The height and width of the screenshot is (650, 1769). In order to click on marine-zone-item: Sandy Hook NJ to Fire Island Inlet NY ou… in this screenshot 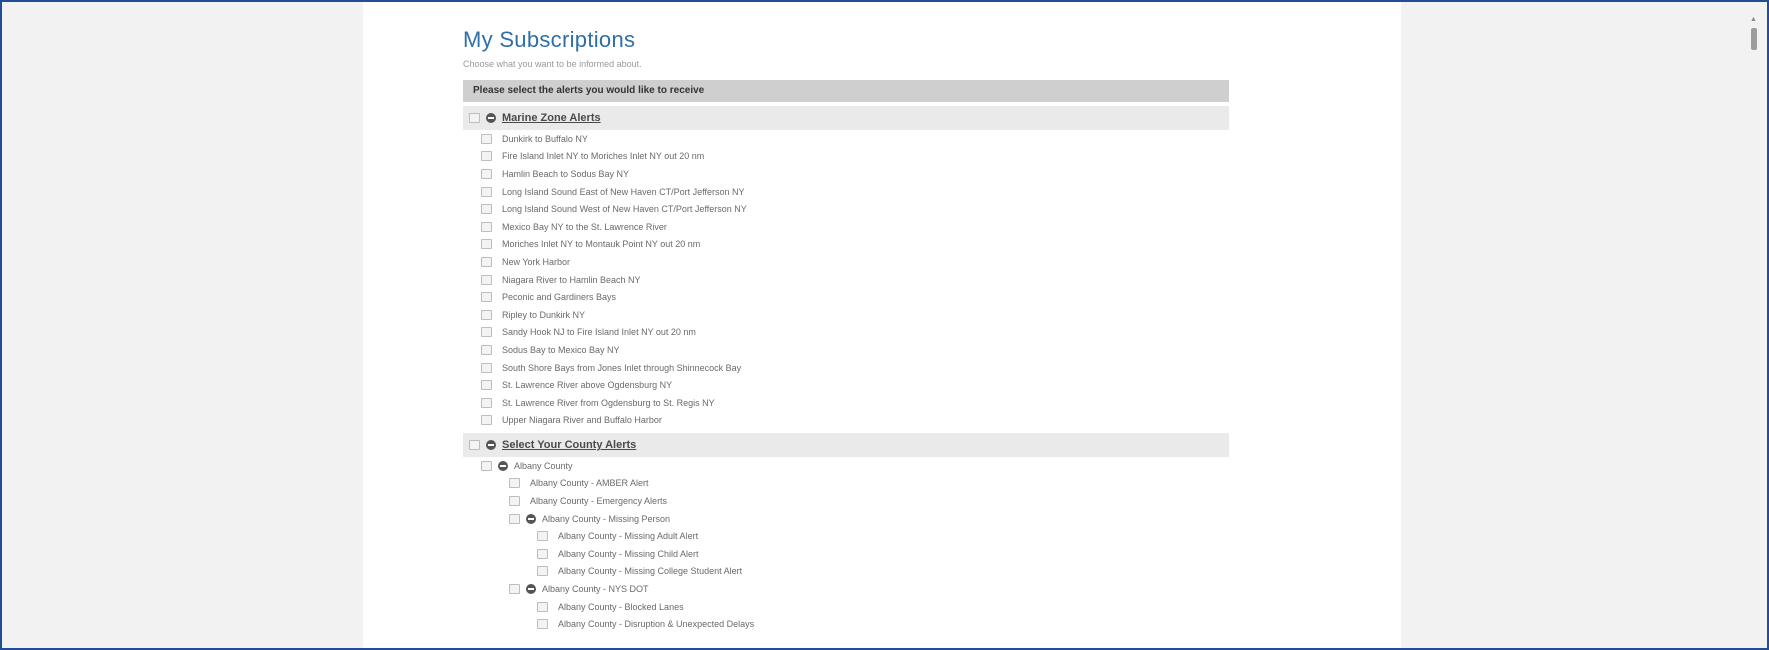, I will do `click(846, 333)`.